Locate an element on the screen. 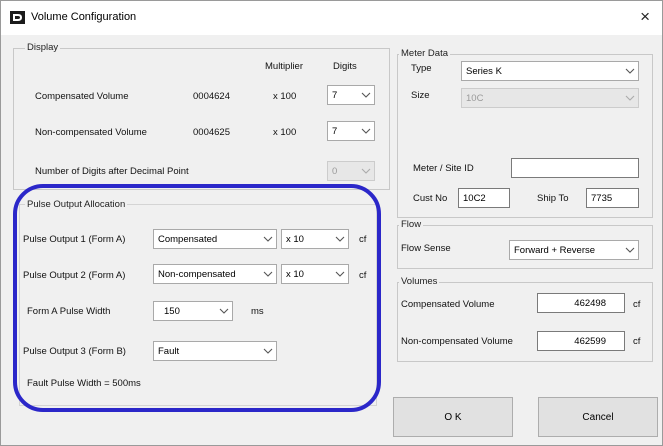 The height and width of the screenshot is (446, 663). meter-data-group-title: Meter Data is located at coordinates (424, 53).